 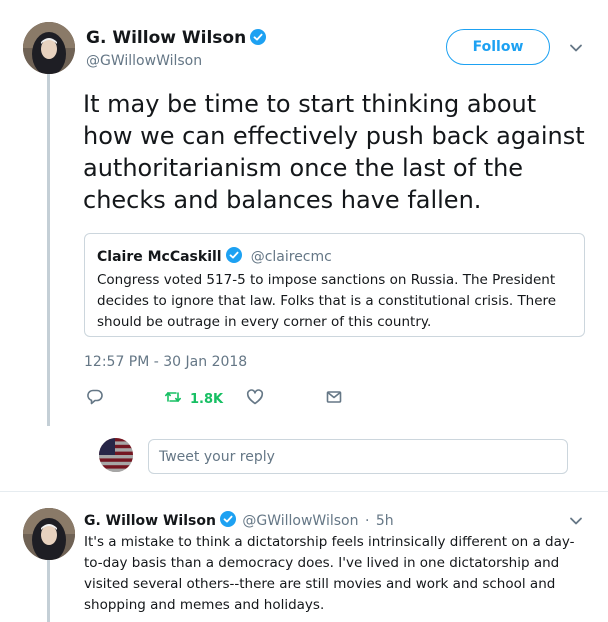 What do you see at coordinates (165, 362) in the screenshot?
I see `tweet-timestamp: 12:57 PM - 30 Jan 2018` at bounding box center [165, 362].